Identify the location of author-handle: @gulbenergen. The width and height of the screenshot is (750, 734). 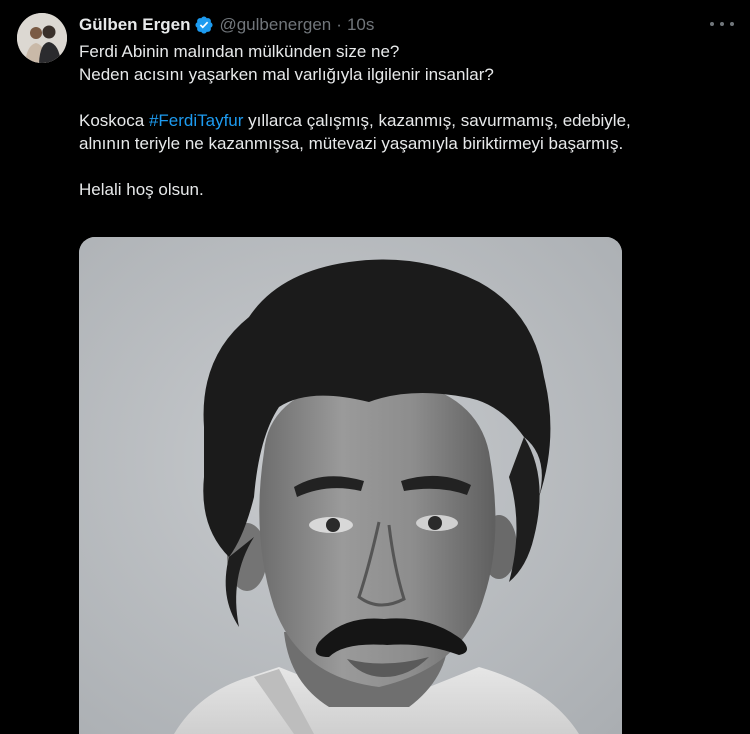
(275, 25).